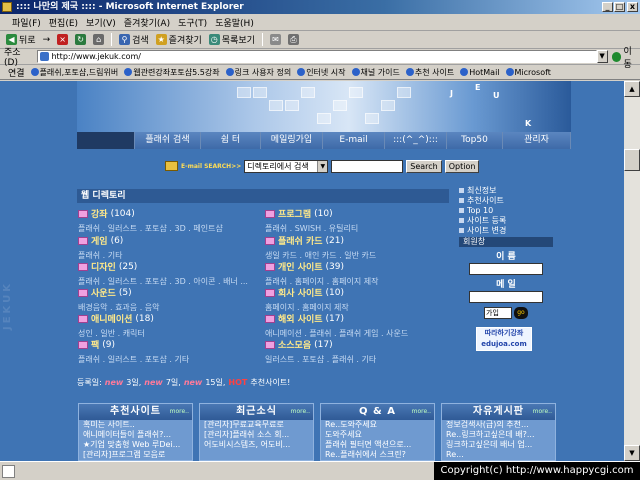 This screenshot has height=480, width=640. What do you see at coordinates (103, 266) in the screenshot?
I see `category-link: 디자인` at bounding box center [103, 266].